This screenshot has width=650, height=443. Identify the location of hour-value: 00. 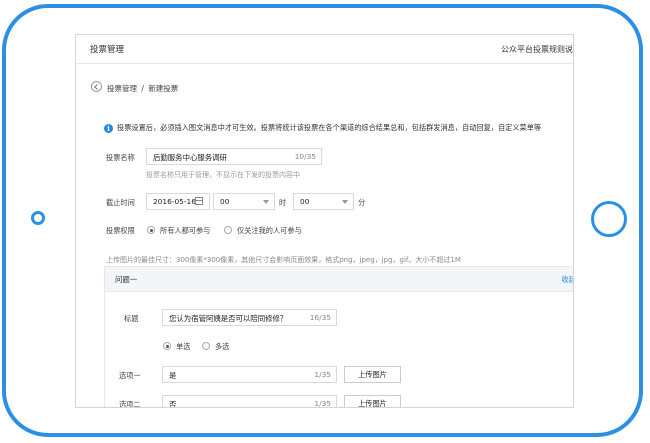
(225, 201).